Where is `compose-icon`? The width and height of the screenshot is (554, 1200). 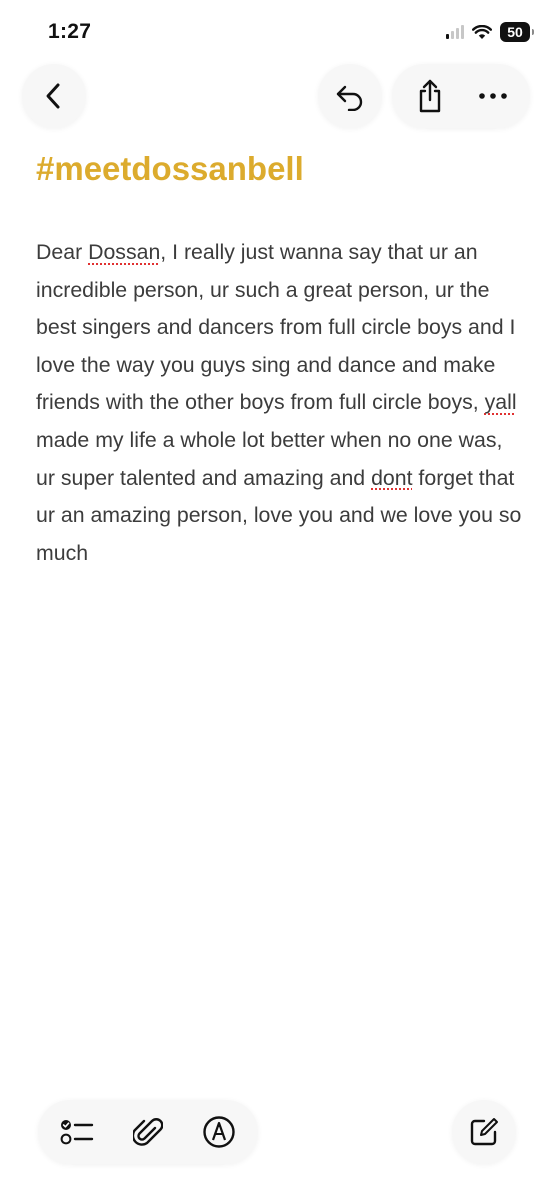
compose-icon is located at coordinates (484, 1132).